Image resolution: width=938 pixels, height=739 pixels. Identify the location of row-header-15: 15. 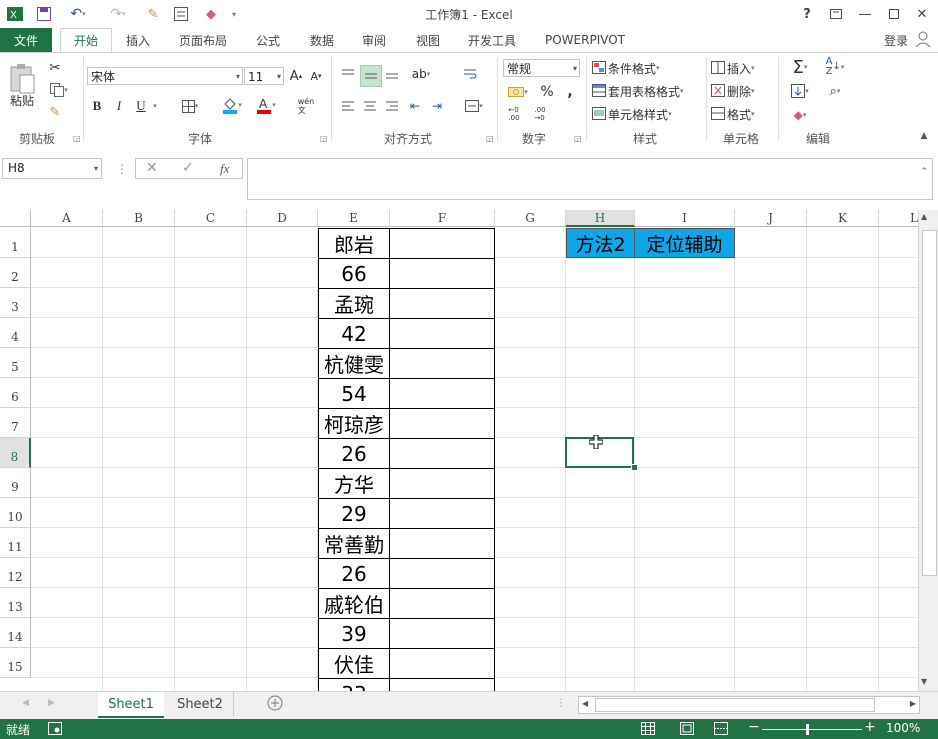
(15, 663).